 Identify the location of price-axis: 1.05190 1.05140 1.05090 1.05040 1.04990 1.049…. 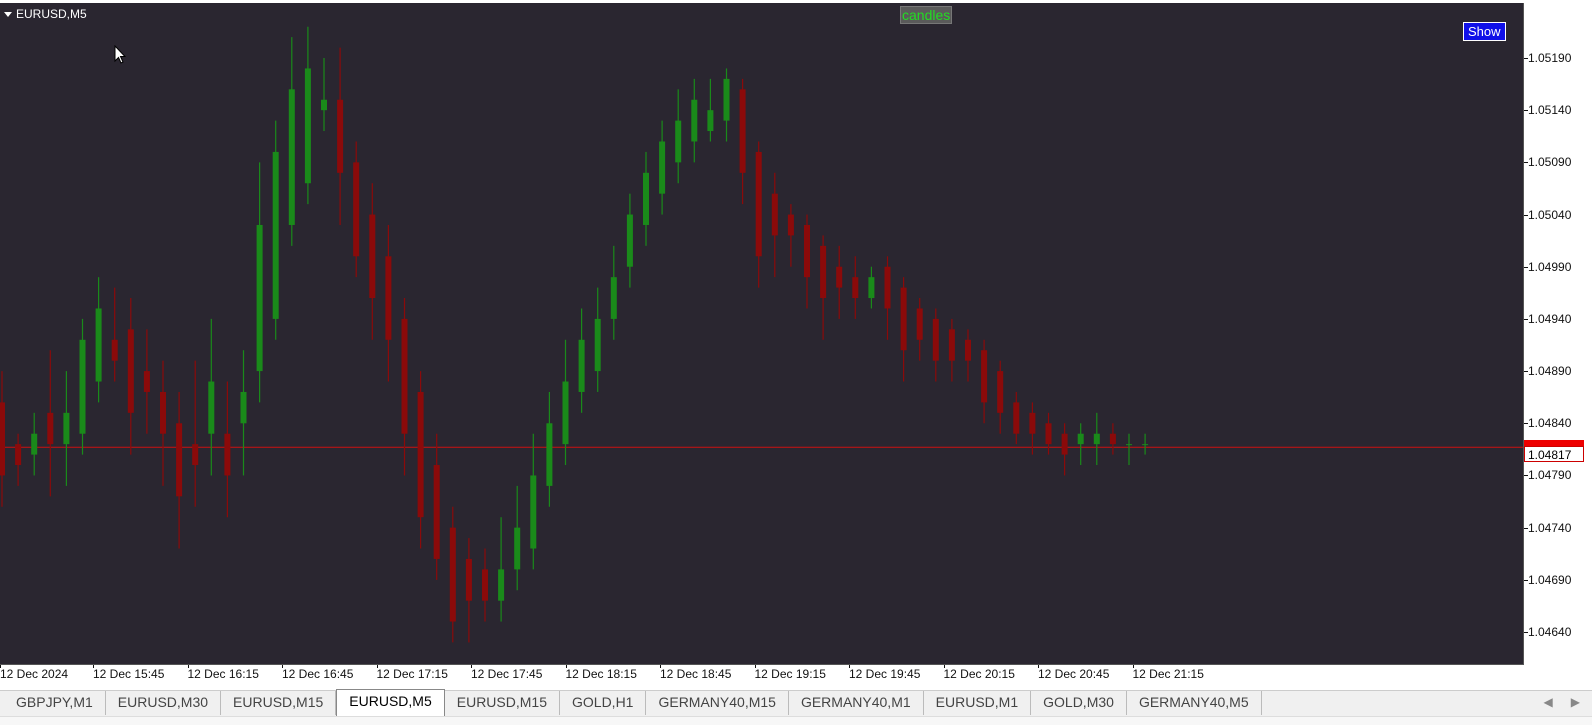
(1558, 333).